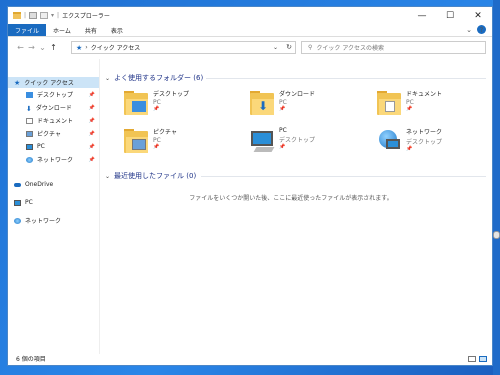 This screenshot has height=375, width=500. What do you see at coordinates (62, 30) in the screenshot?
I see `tab-home: ホーム` at bounding box center [62, 30].